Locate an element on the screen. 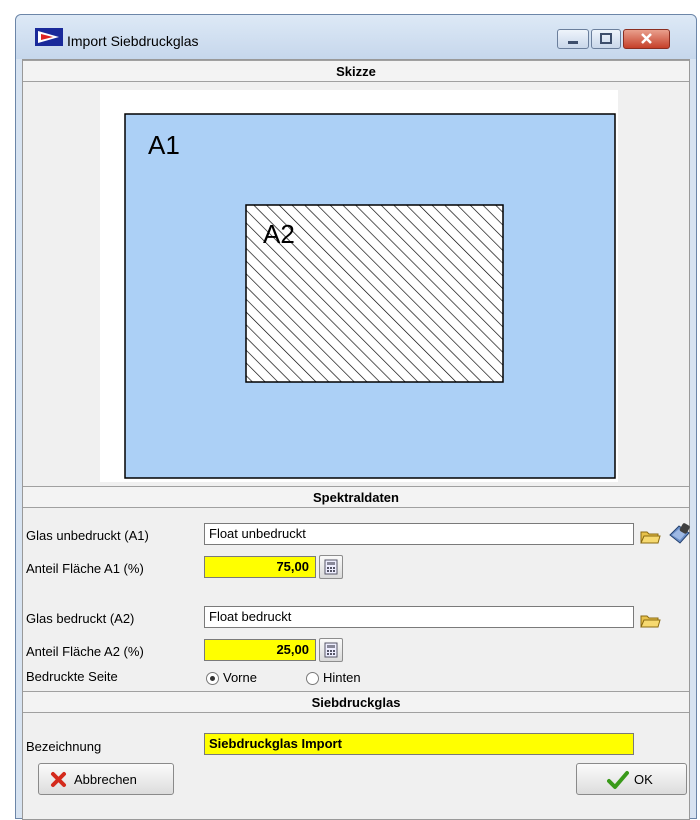 This screenshot has width=700, height=820. open-folder-a2-button is located at coordinates (650, 620).